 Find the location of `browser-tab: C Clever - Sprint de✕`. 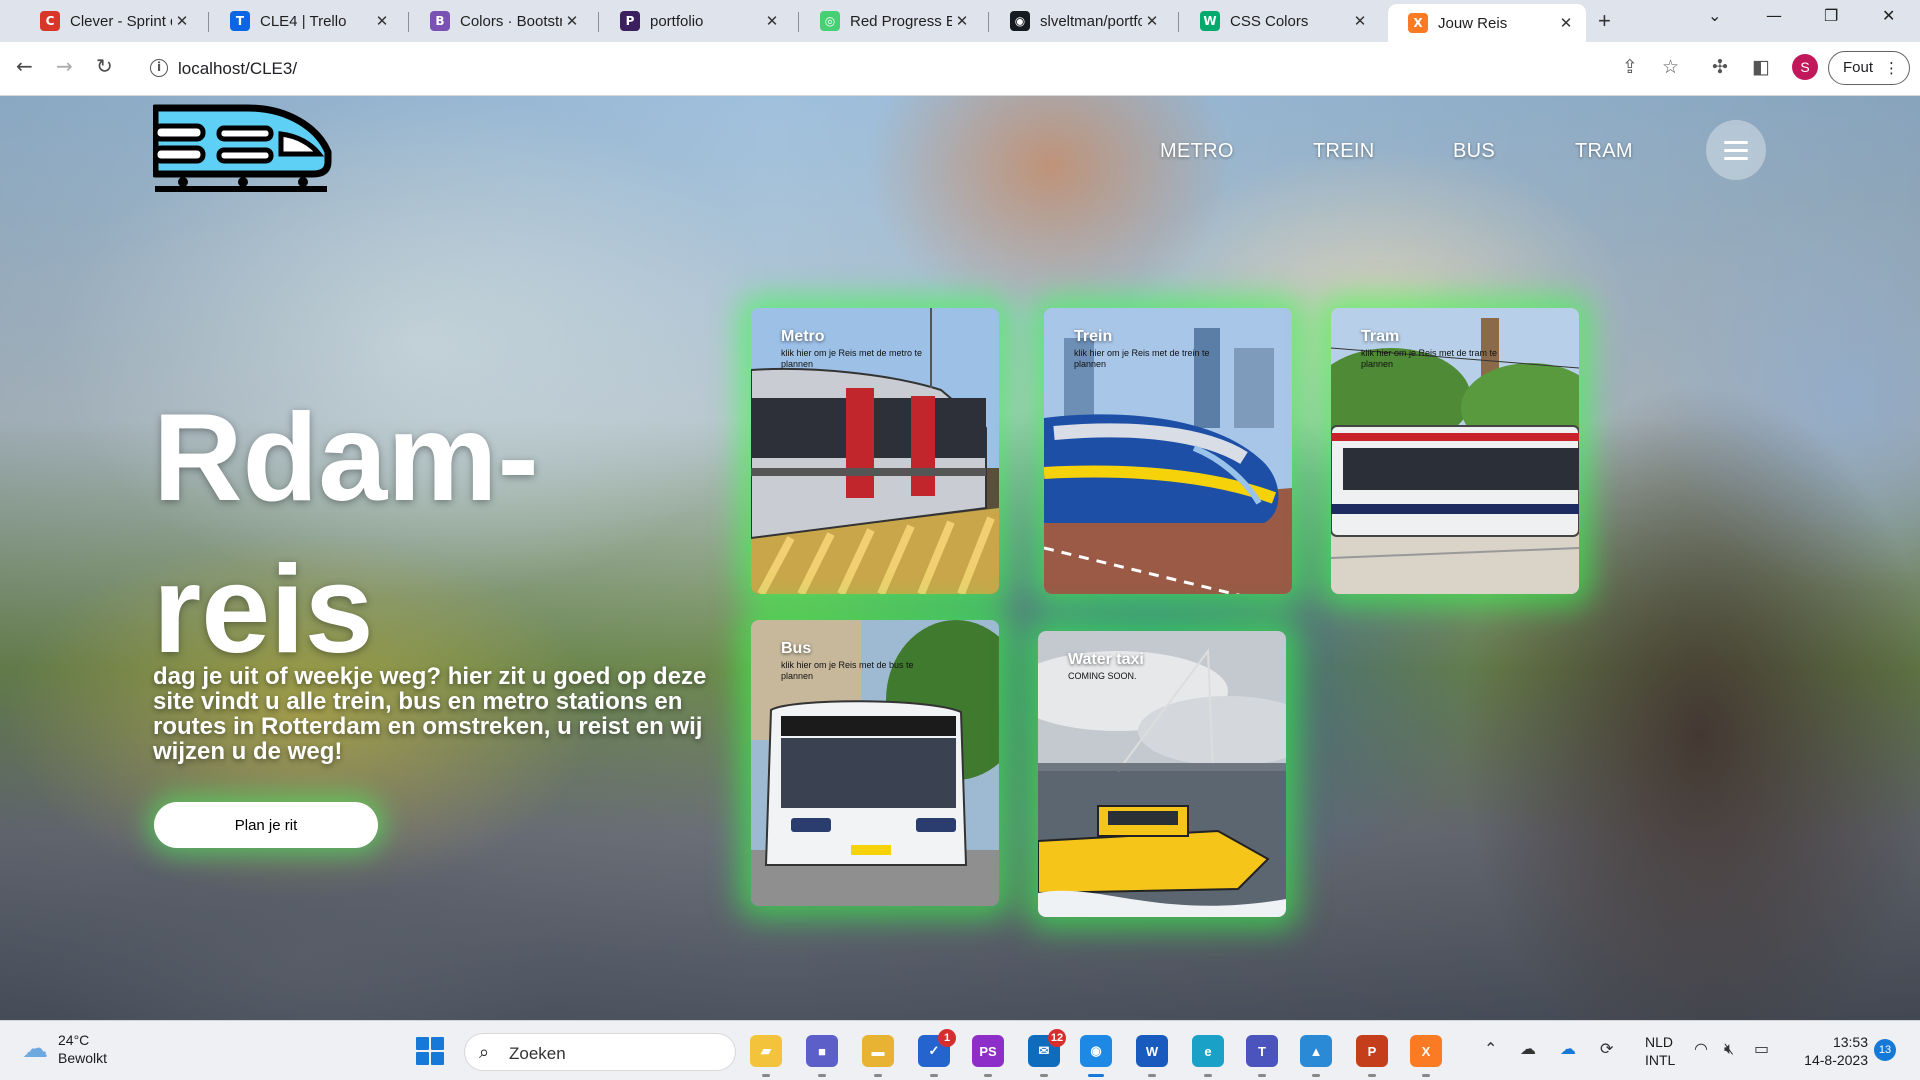

browser-tab: C Clever - Sprint de✕ is located at coordinates (111, 21).